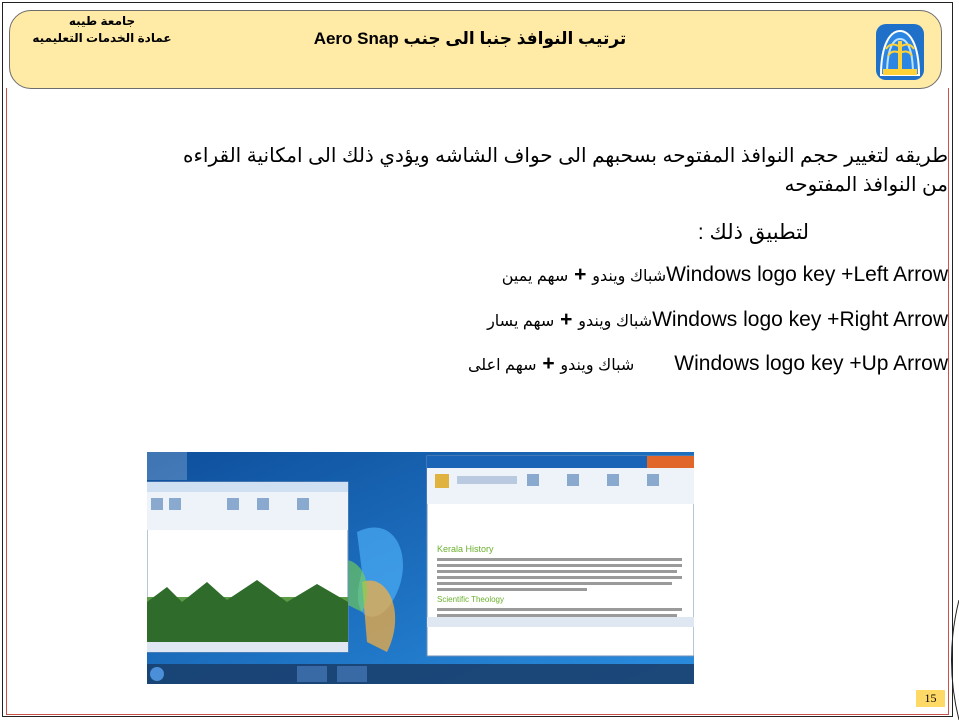 The width and height of the screenshot is (959, 723). Describe the element at coordinates (900, 52) in the screenshot. I see `university-logo-icon` at that location.